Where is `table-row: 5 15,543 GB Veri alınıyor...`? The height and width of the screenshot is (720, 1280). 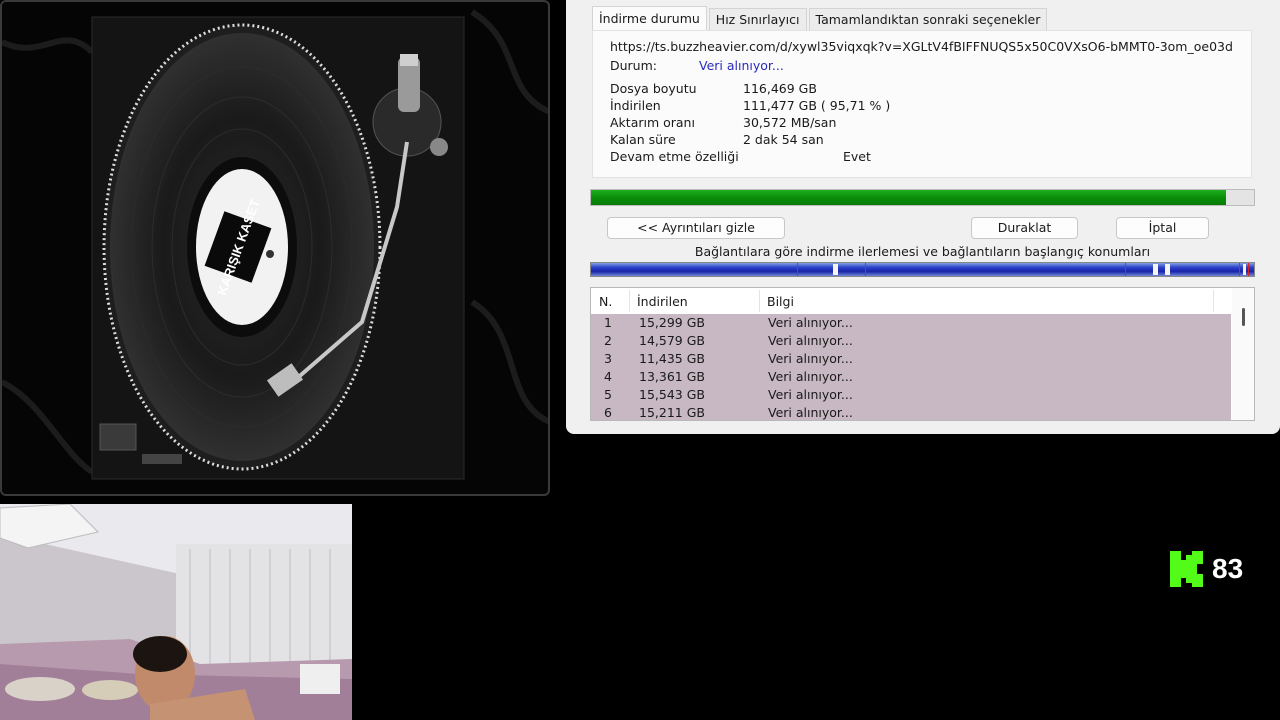 table-row: 5 15,543 GB Veri alınıyor... is located at coordinates (911, 395).